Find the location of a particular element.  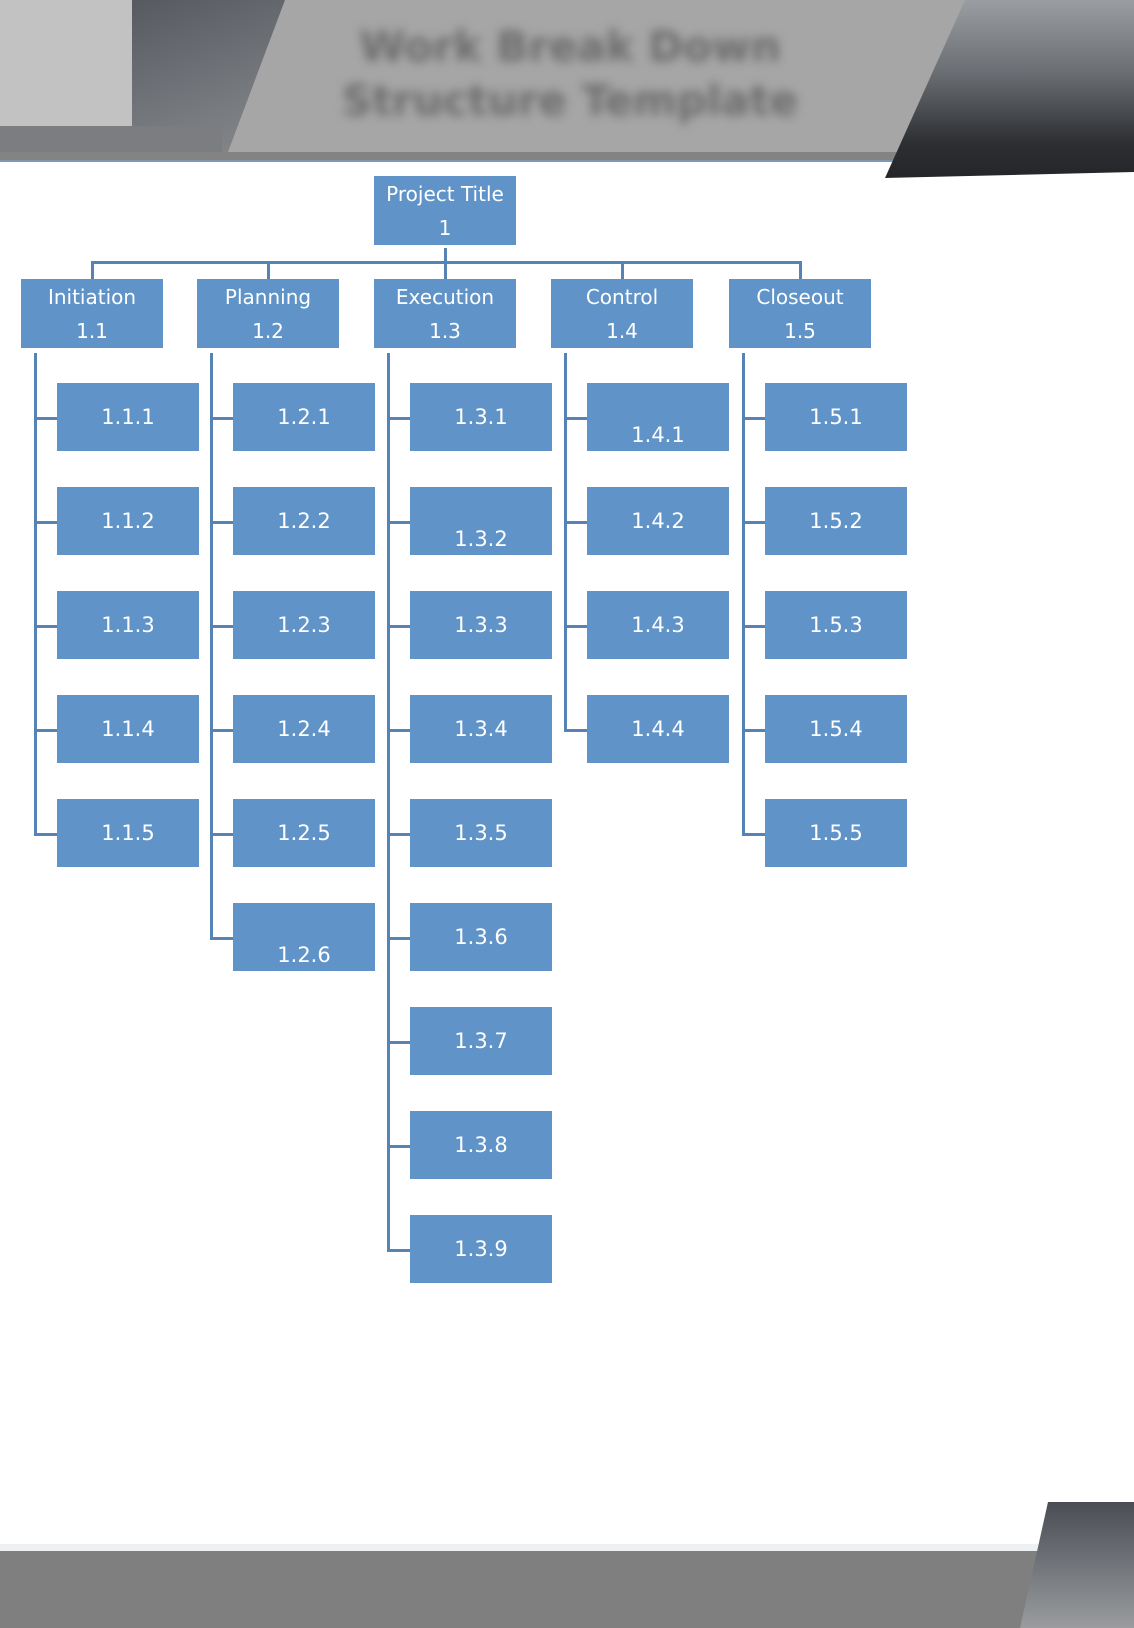

phase-code: 1.5 is located at coordinates (800, 331).